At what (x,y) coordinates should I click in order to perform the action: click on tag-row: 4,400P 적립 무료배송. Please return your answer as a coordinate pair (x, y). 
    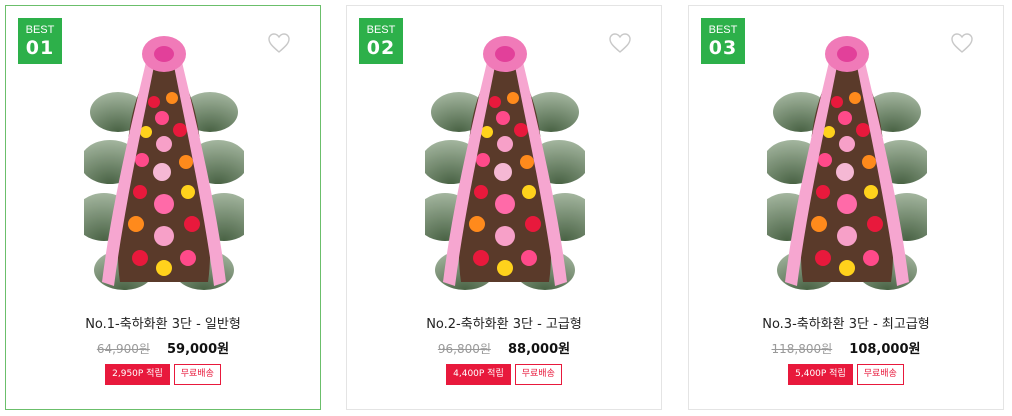
    Looking at the image, I should click on (504, 374).